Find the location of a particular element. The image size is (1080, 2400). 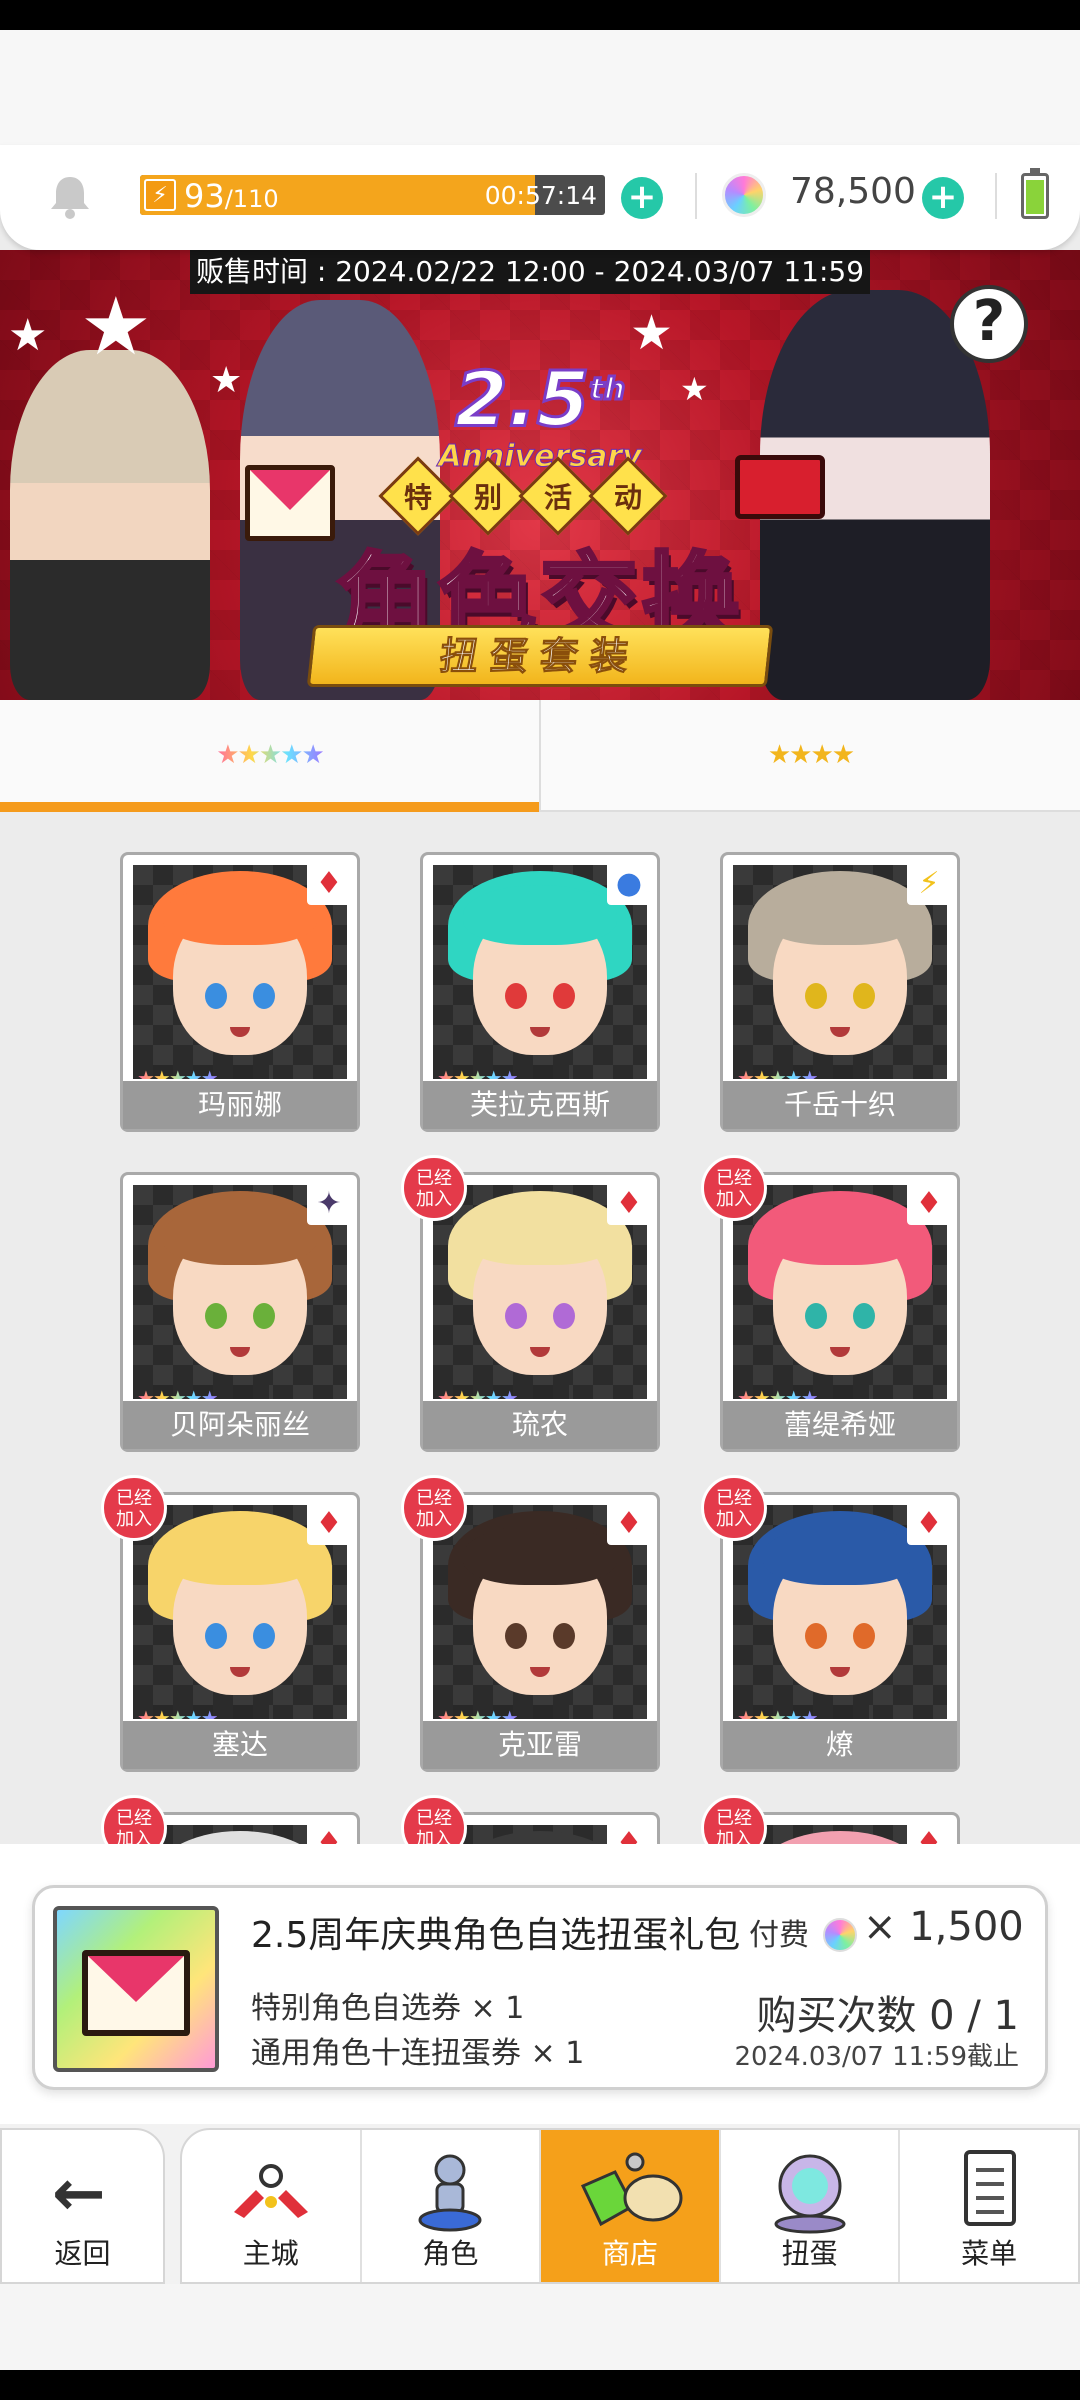

castle-icon is located at coordinates (271, 2190).